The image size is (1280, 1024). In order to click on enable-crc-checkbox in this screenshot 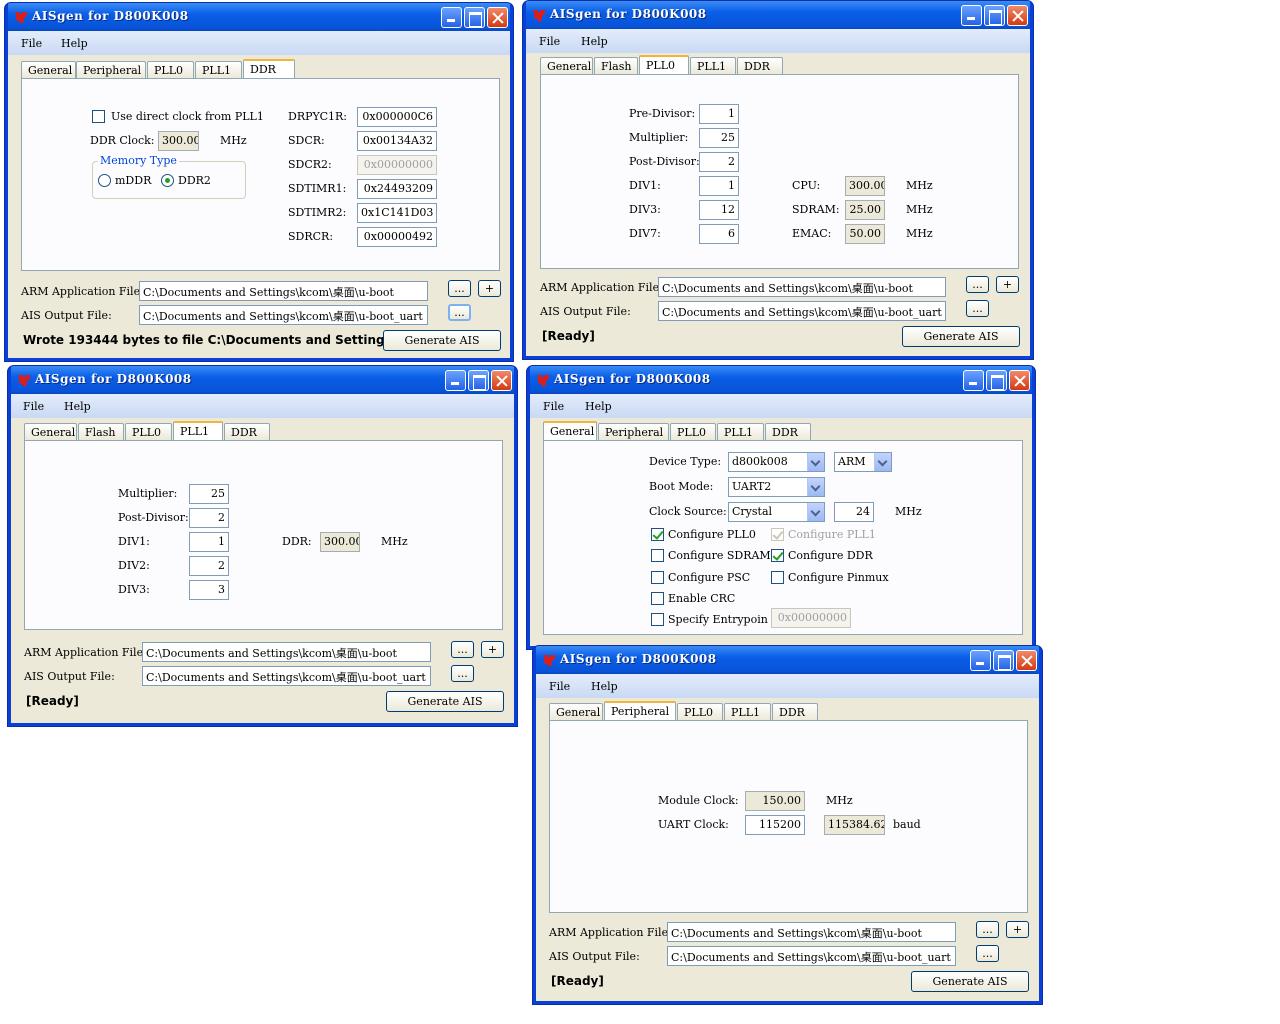, I will do `click(657, 598)`.